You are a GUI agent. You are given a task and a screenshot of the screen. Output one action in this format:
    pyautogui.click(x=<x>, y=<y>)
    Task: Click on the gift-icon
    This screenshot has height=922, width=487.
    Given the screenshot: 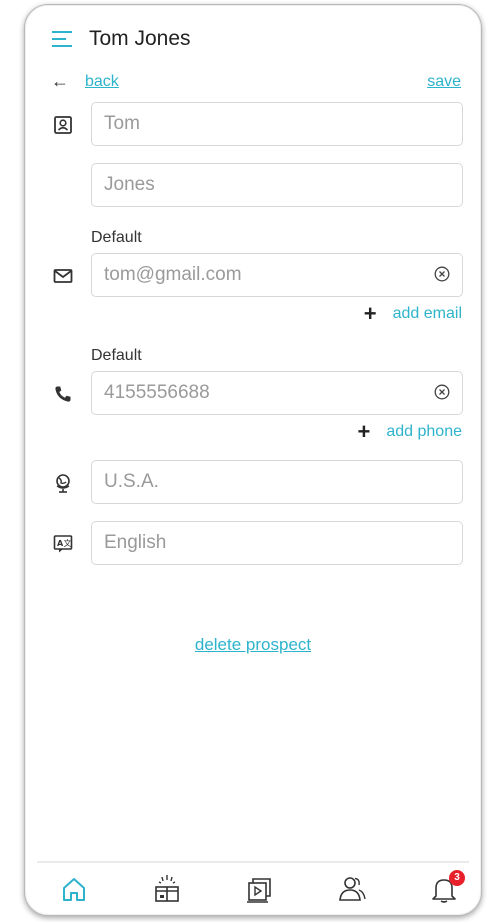 What is the action you would take?
    pyautogui.click(x=167, y=889)
    